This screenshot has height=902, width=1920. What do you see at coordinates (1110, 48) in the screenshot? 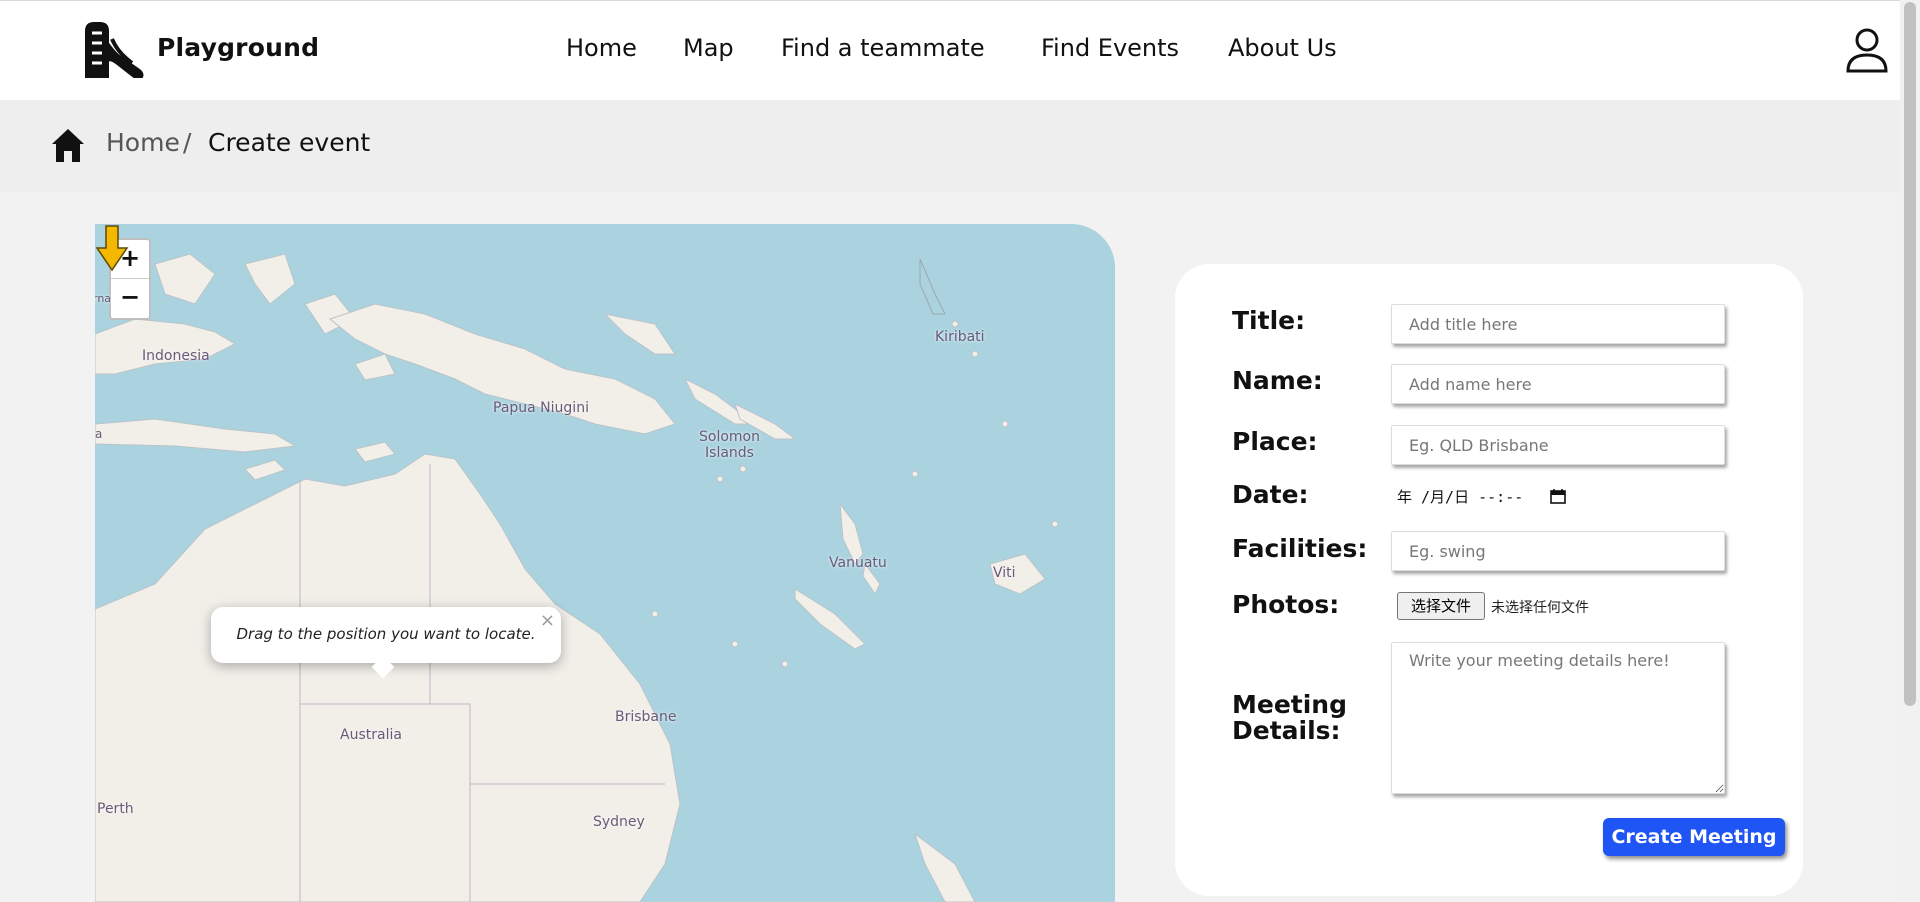
I see `nav-find-events: Find Events` at bounding box center [1110, 48].